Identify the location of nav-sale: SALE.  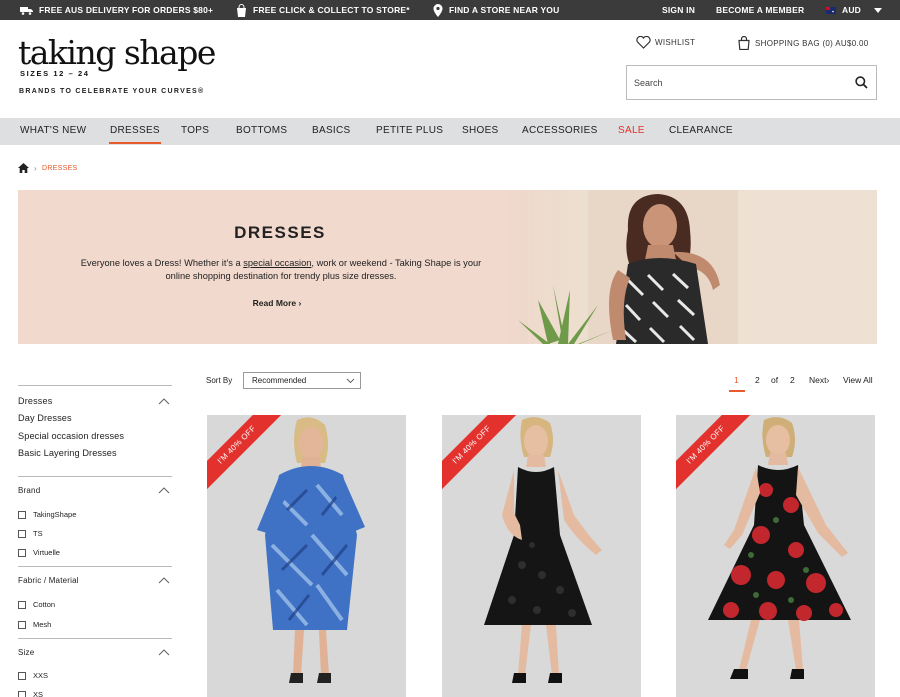
(631, 131).